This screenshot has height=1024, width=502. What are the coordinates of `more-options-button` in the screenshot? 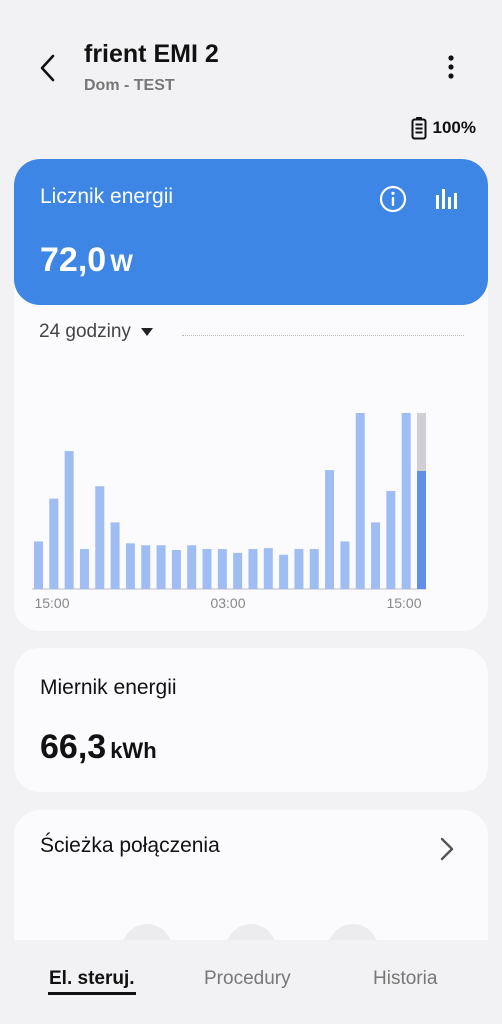 It's located at (451, 67).